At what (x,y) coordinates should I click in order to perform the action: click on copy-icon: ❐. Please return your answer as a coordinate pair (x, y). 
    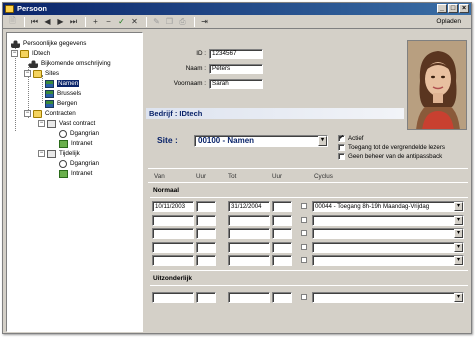
    Looking at the image, I should click on (169, 21).